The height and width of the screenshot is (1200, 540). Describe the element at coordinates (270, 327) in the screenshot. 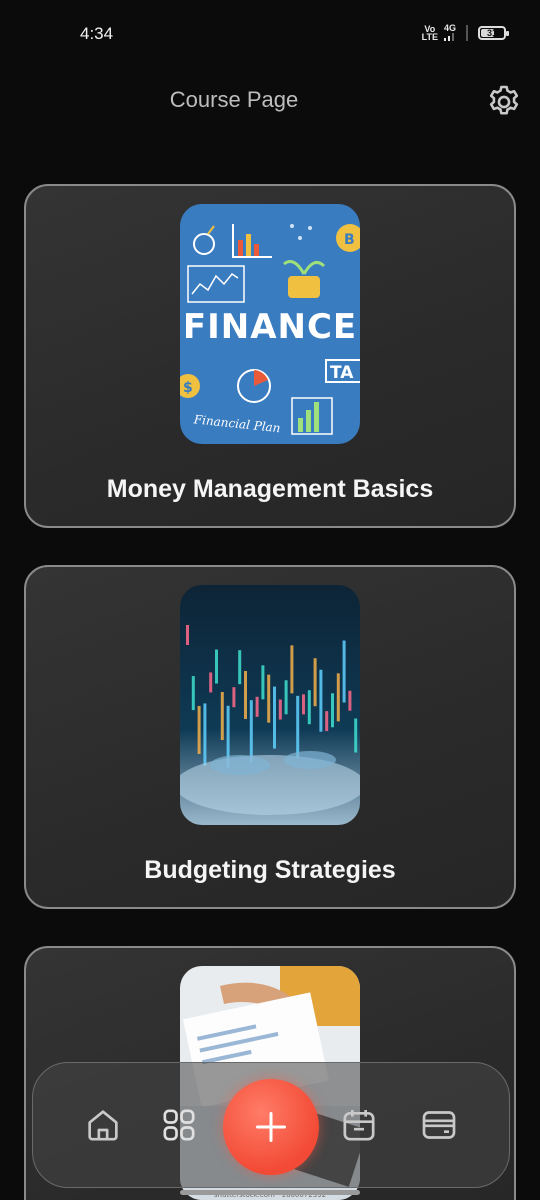

I see `finance-image-text: FINANCE` at that location.